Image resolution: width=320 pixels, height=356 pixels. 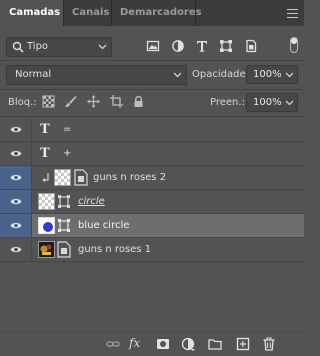 What do you see at coordinates (130, 177) in the screenshot?
I see `layer-name: guns n roses 2` at bounding box center [130, 177].